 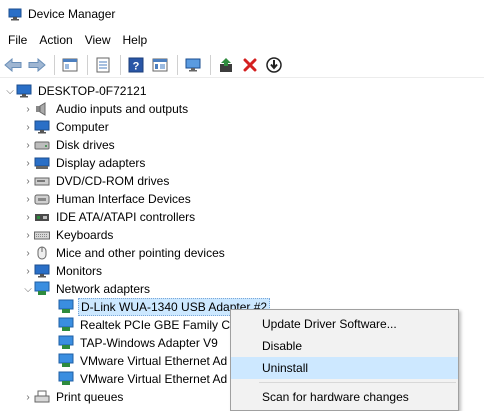 I want to click on mouse-icon, so click(x=42, y=253).